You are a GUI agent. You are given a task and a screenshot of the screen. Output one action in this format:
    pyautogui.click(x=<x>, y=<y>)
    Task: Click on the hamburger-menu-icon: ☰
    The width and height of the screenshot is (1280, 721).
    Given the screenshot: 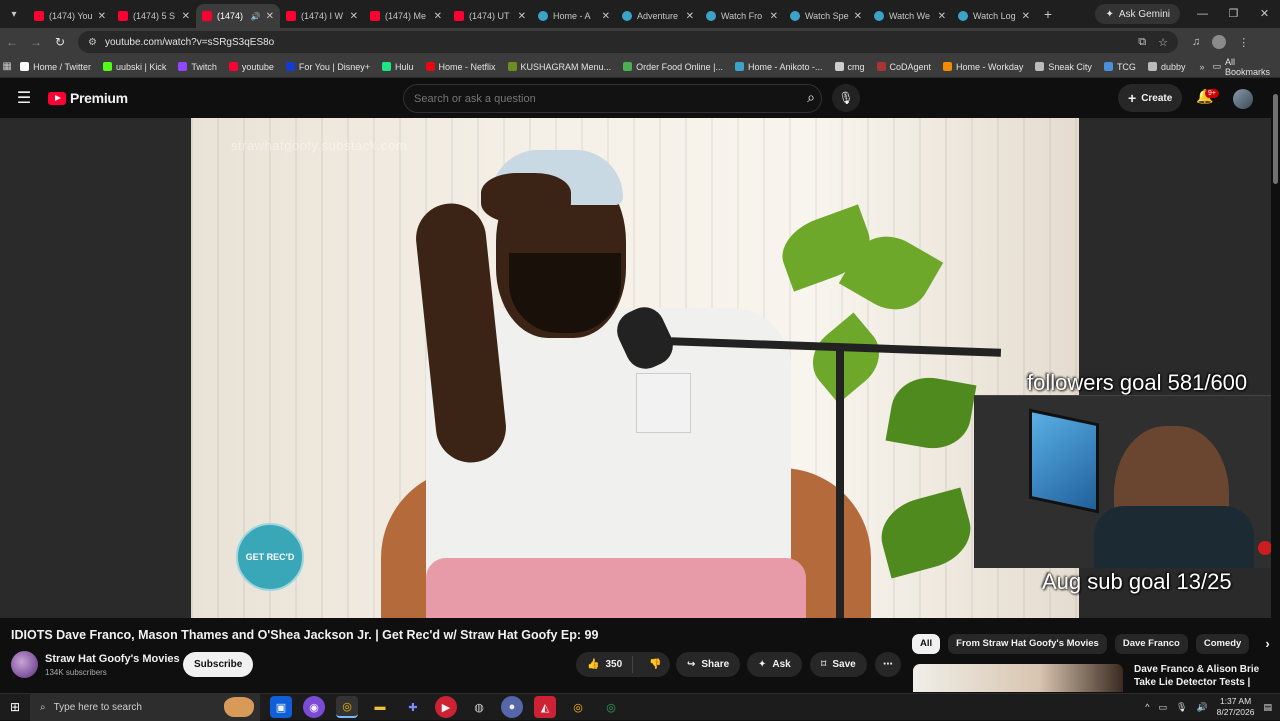 What is the action you would take?
    pyautogui.click(x=24, y=98)
    